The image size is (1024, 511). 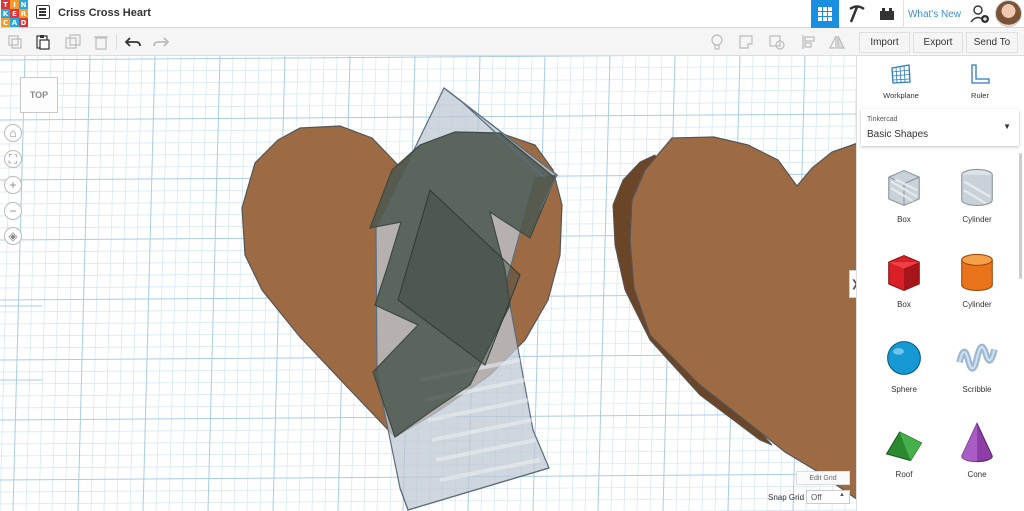 I want to click on workplane-tool: Workplane, so click(x=901, y=81).